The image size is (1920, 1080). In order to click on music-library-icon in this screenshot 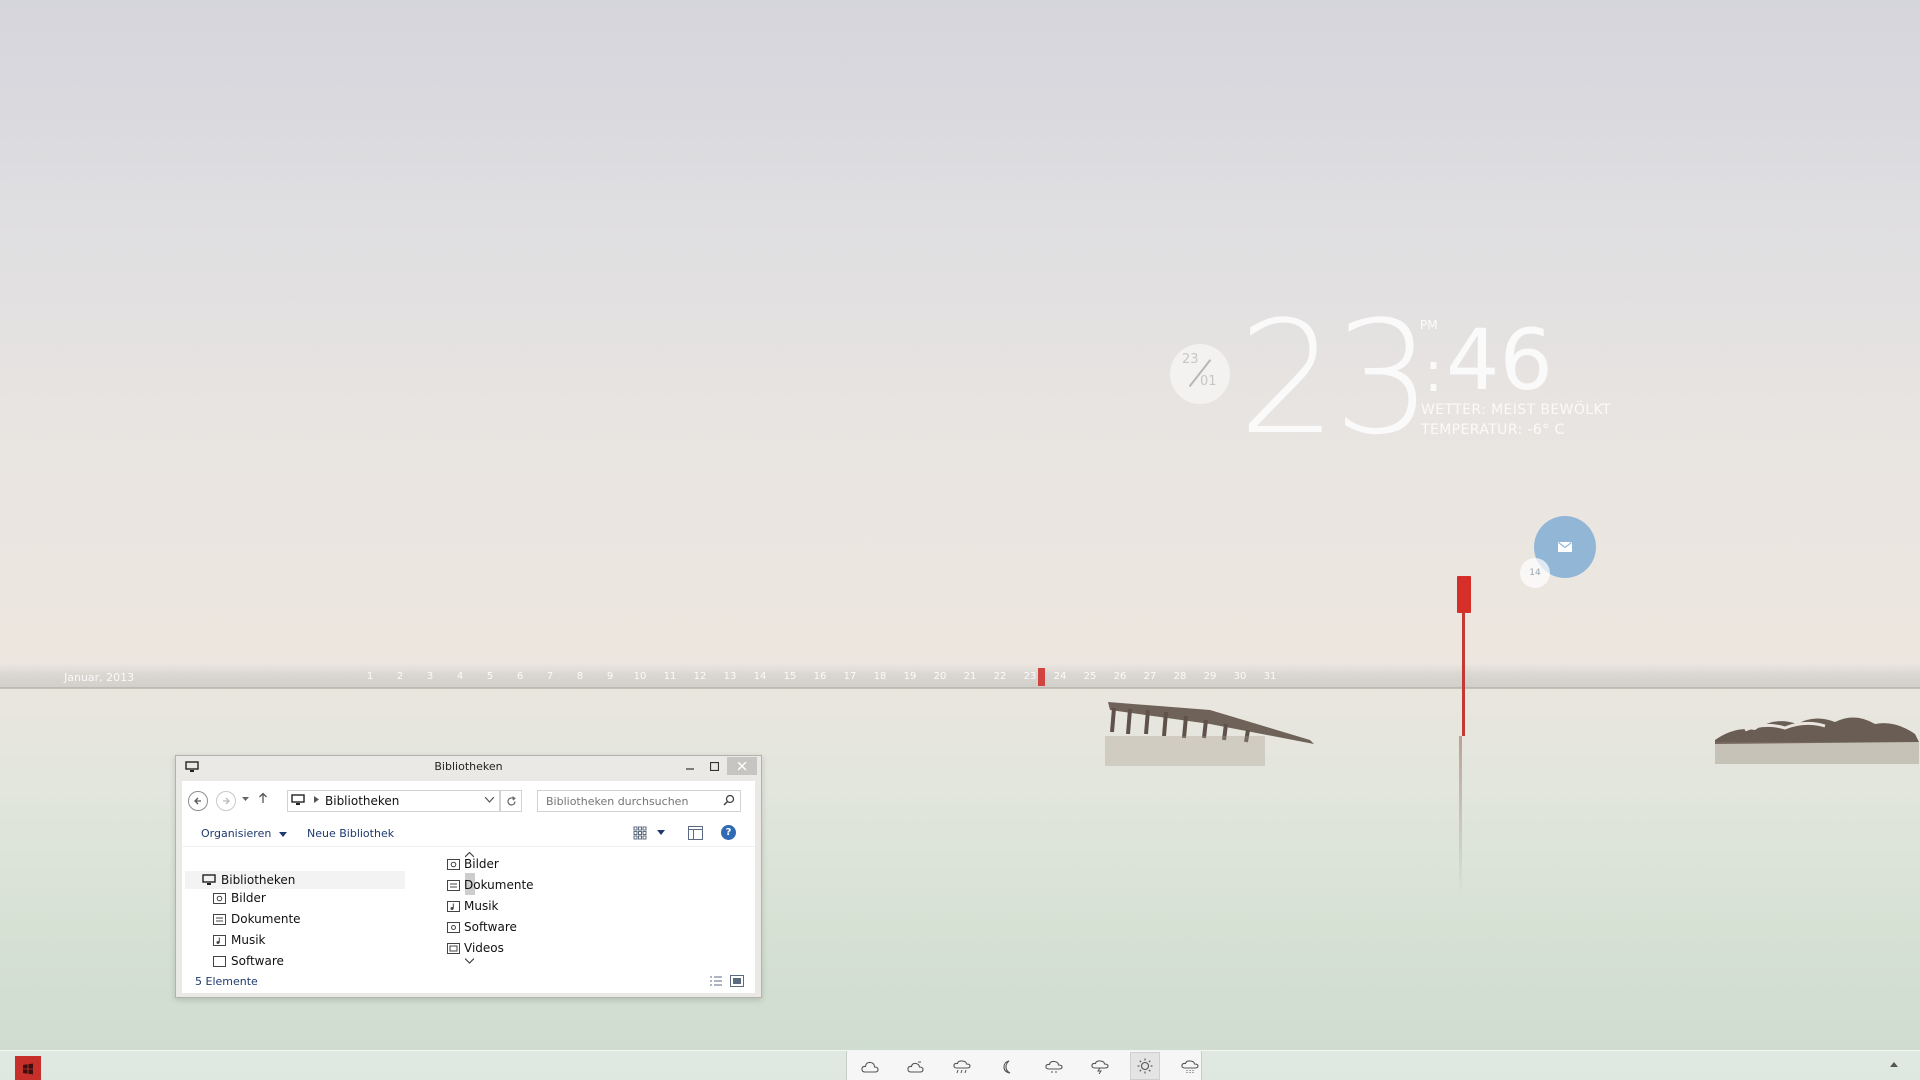, I will do `click(219, 940)`.